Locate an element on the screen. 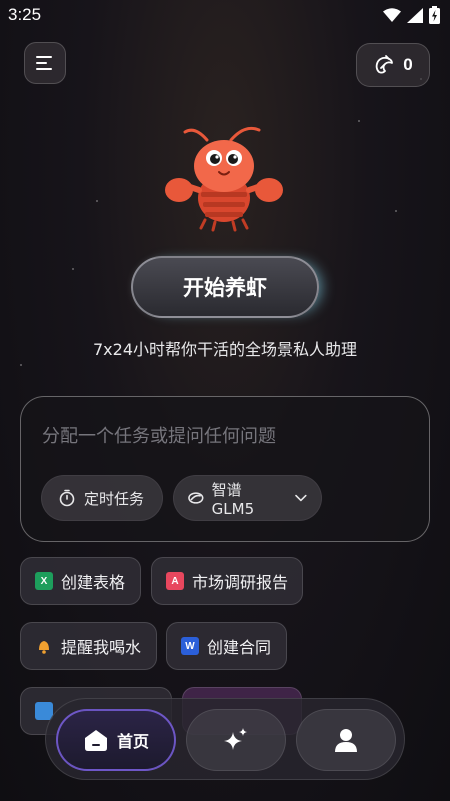 The width and height of the screenshot is (450, 801). quick-action-label: 提醒我喝水 is located at coordinates (101, 647).